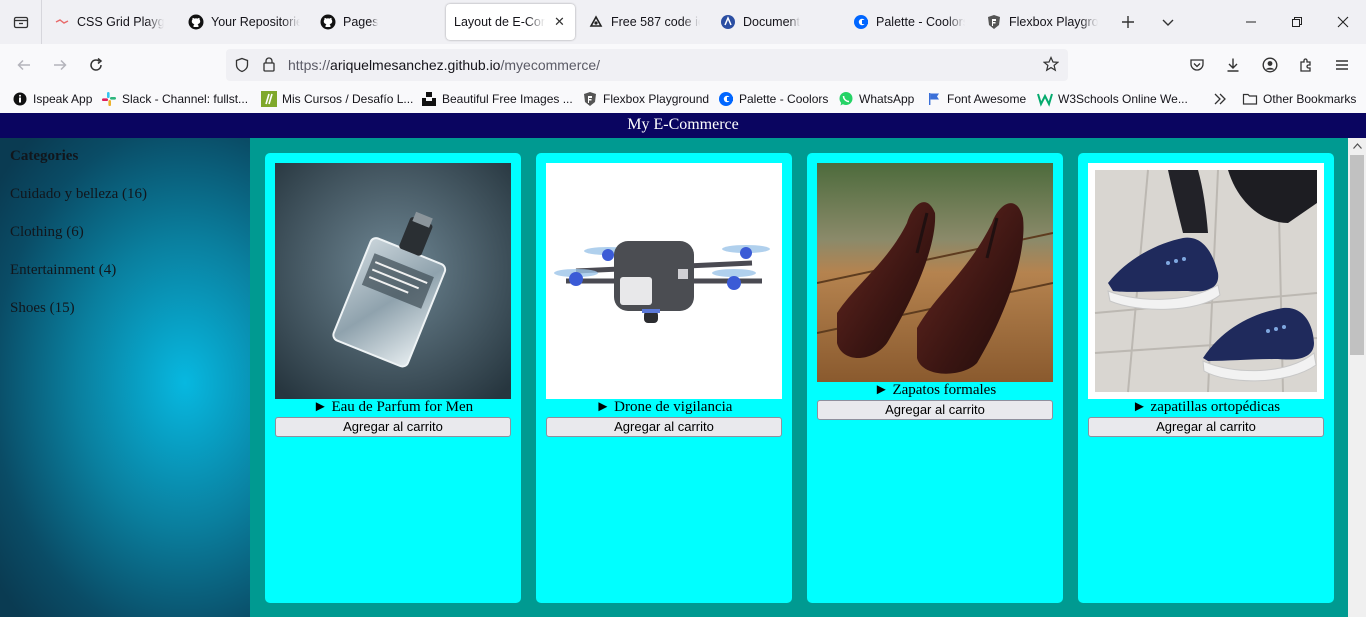 Image resolution: width=1366 pixels, height=617 pixels. What do you see at coordinates (1045, 99) in the screenshot?
I see `w3schools-icon` at bounding box center [1045, 99].